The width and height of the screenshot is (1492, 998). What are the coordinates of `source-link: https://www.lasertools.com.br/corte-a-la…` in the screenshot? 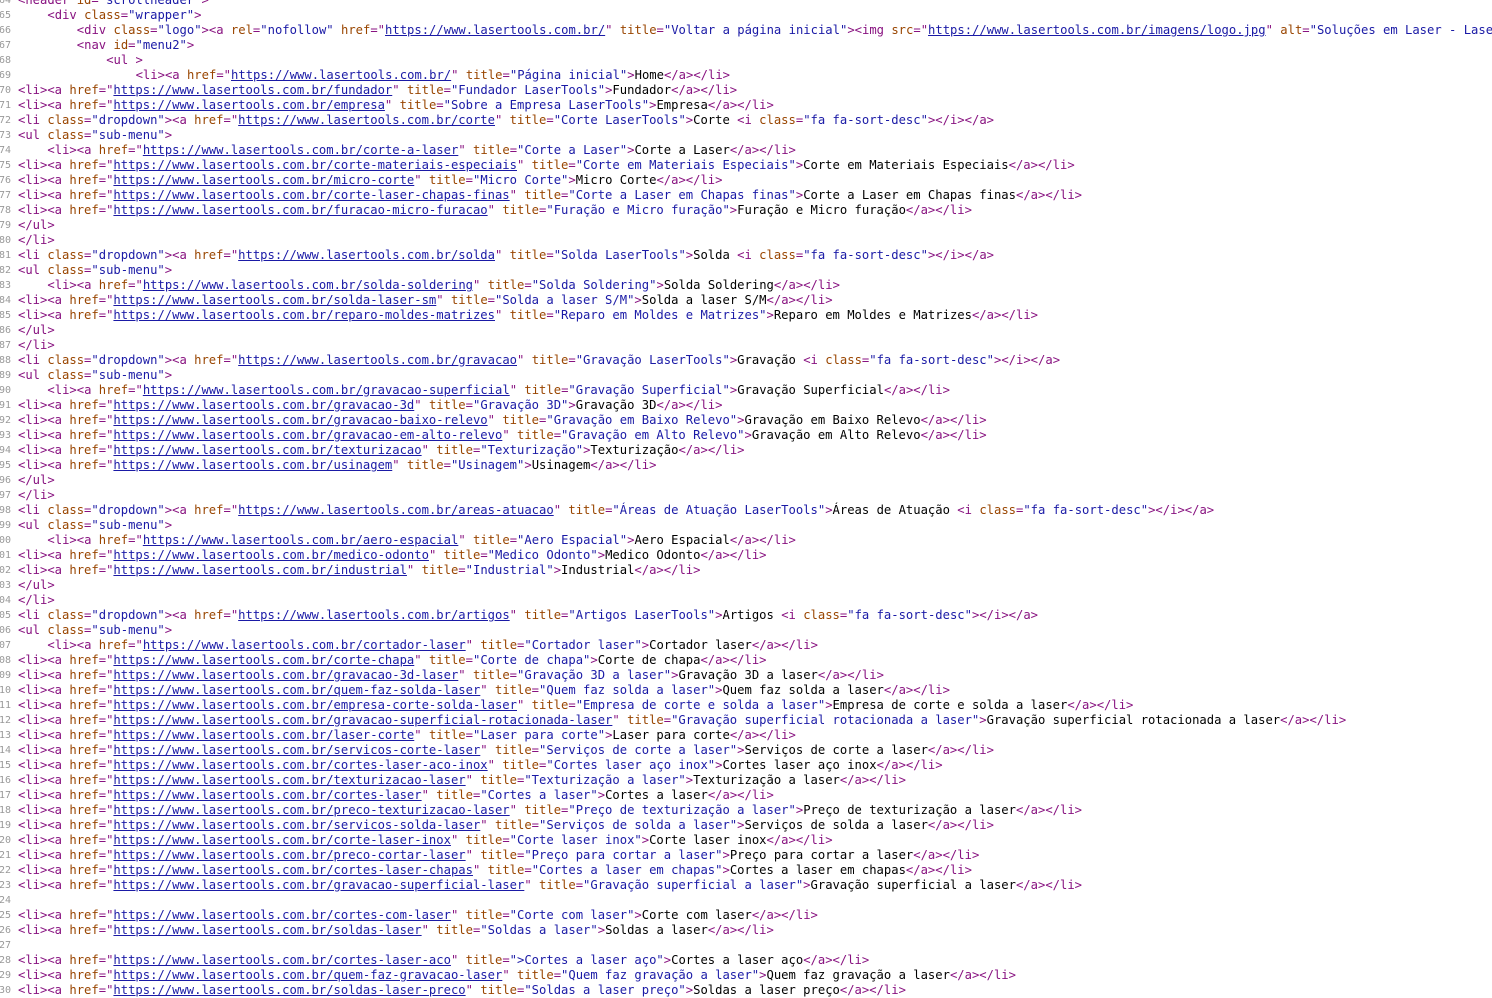 It's located at (301, 150).